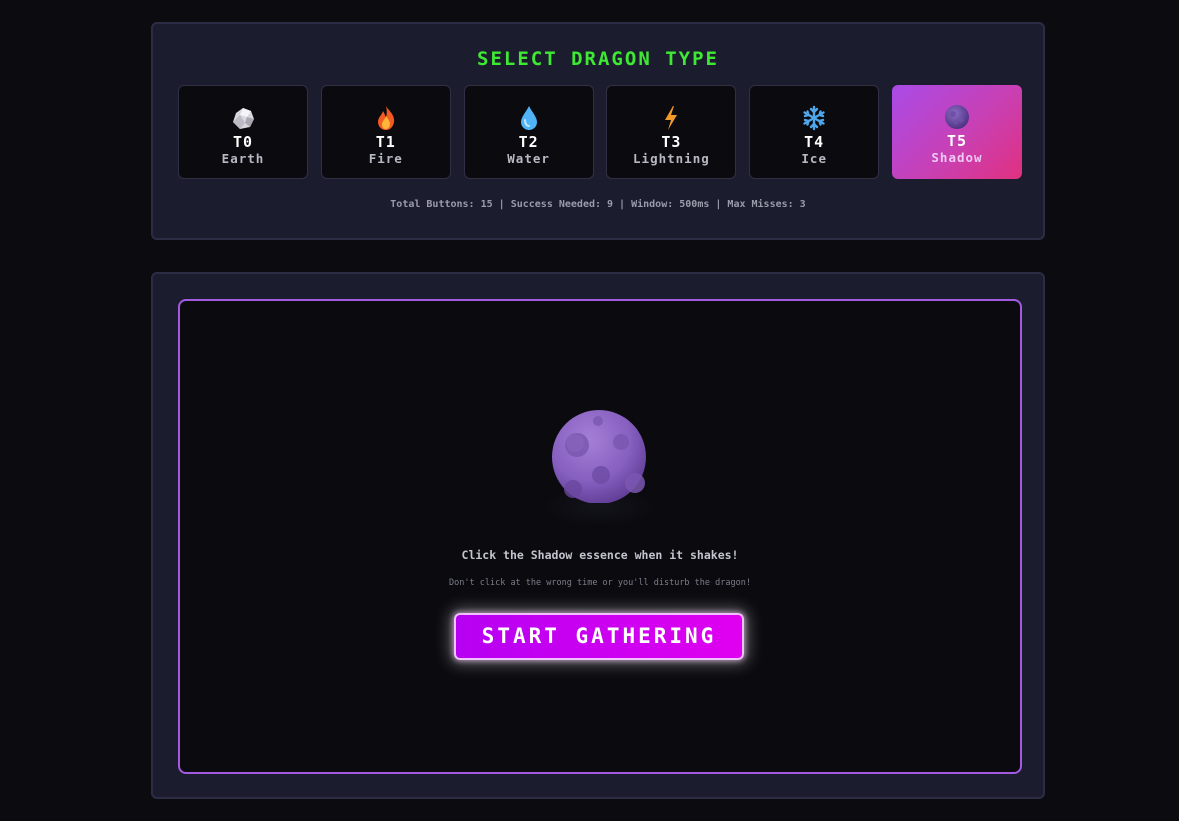 This screenshot has width=1179, height=821. What do you see at coordinates (243, 132) in the screenshot?
I see `dragon-type-earth: T0 Earth` at bounding box center [243, 132].